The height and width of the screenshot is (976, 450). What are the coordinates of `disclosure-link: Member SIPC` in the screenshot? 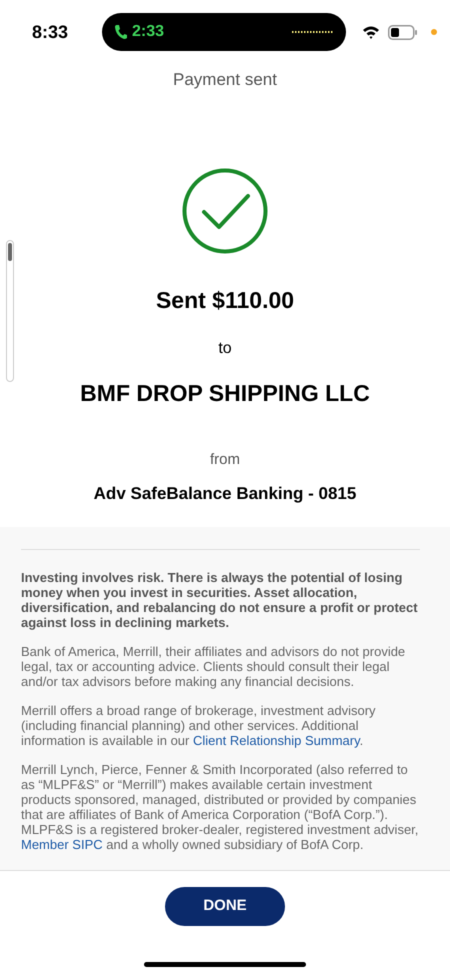 It's located at (62, 844).